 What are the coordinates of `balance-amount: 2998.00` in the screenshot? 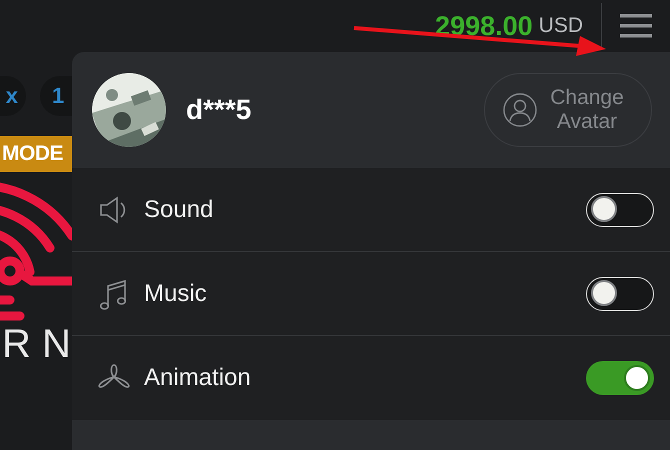 It's located at (484, 26).